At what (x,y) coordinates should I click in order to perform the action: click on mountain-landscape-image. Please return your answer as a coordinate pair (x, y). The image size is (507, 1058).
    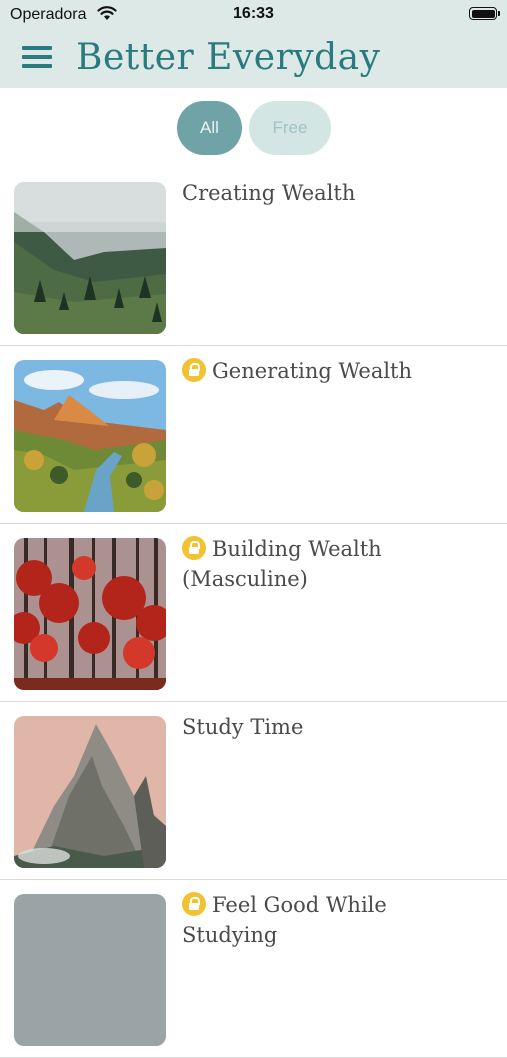
    Looking at the image, I should click on (90, 970).